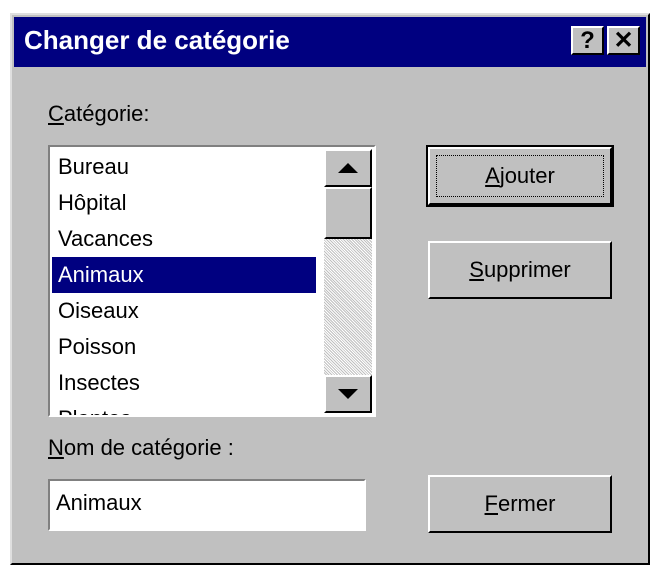 The height and width of the screenshot is (567, 657). I want to click on scroll-up-button, so click(348, 168).